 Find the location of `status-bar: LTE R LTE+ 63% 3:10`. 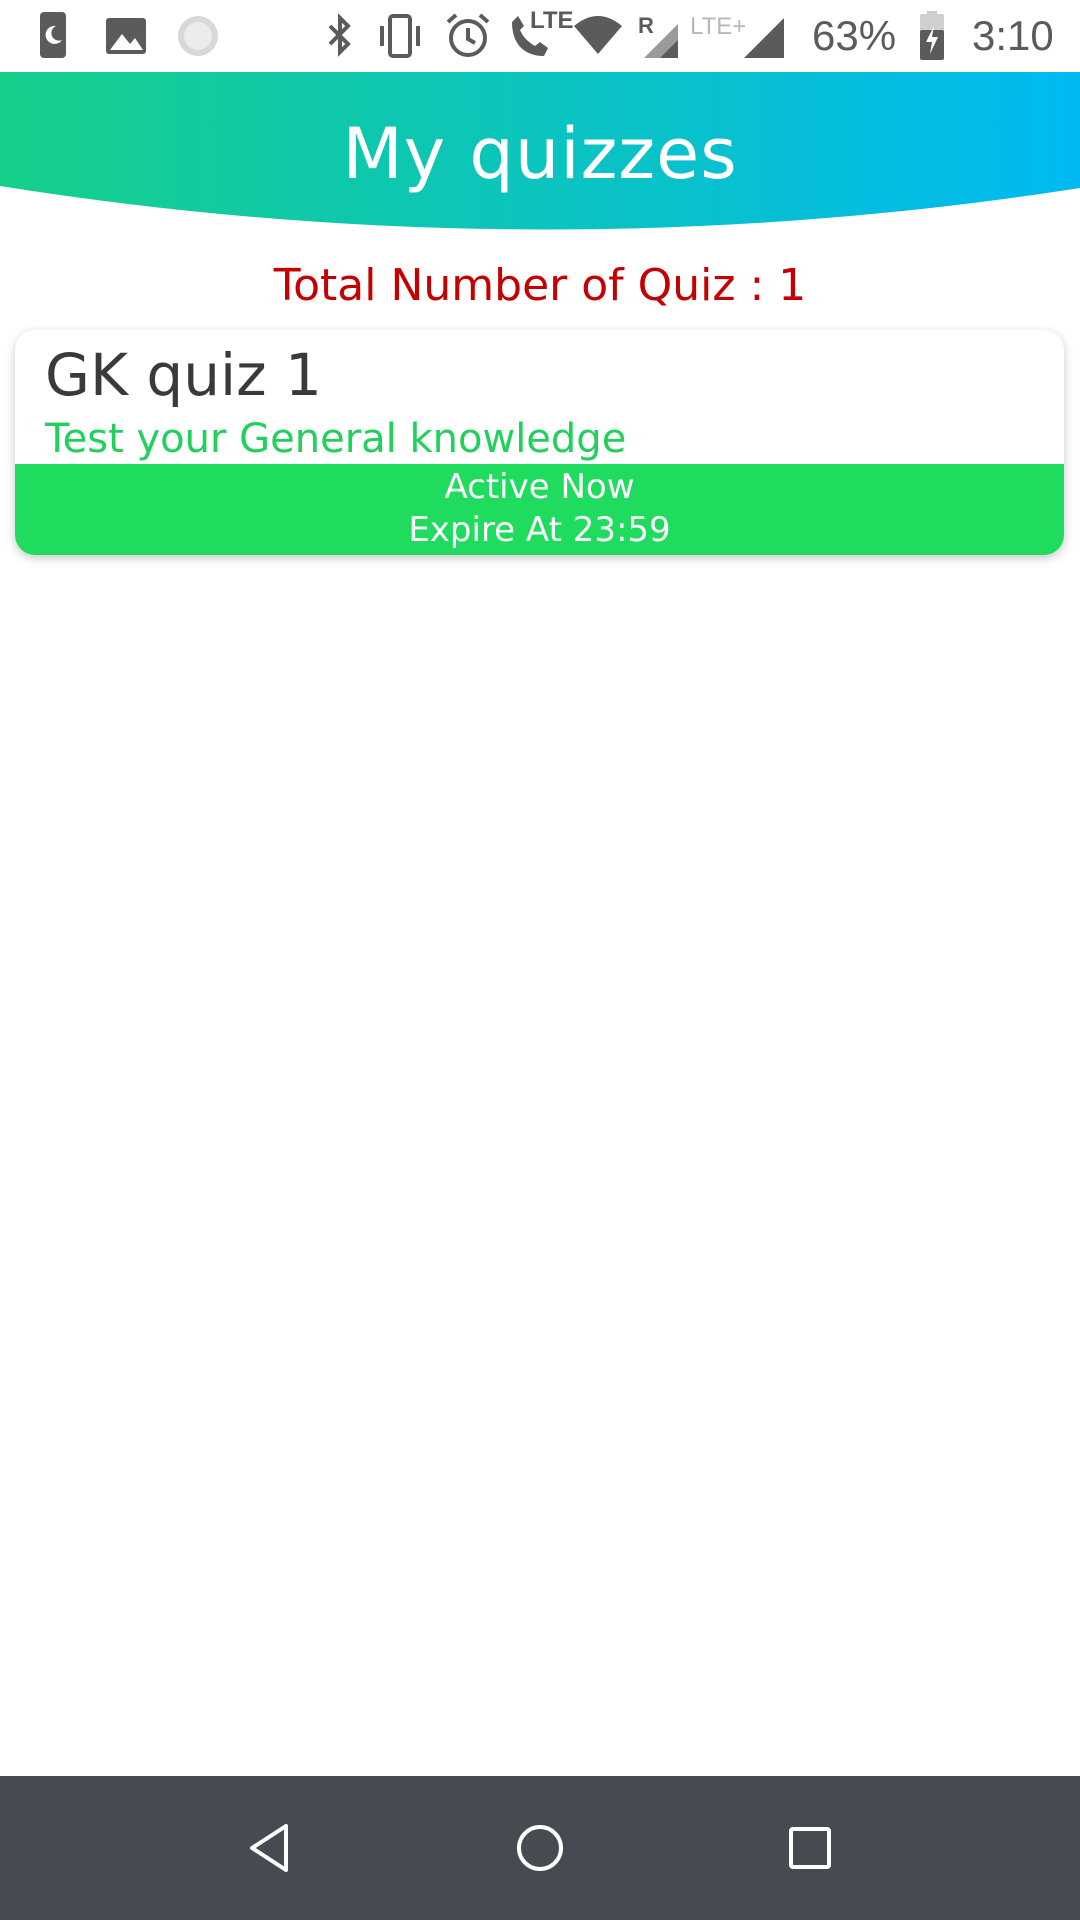

status-bar: LTE R LTE+ 63% 3:10 is located at coordinates (540, 36).